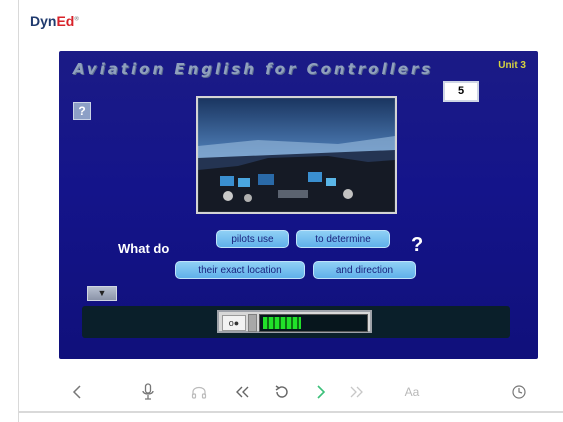 The height and width of the screenshot is (422, 563). What do you see at coordinates (82, 111) in the screenshot?
I see `help-button: ?` at bounding box center [82, 111].